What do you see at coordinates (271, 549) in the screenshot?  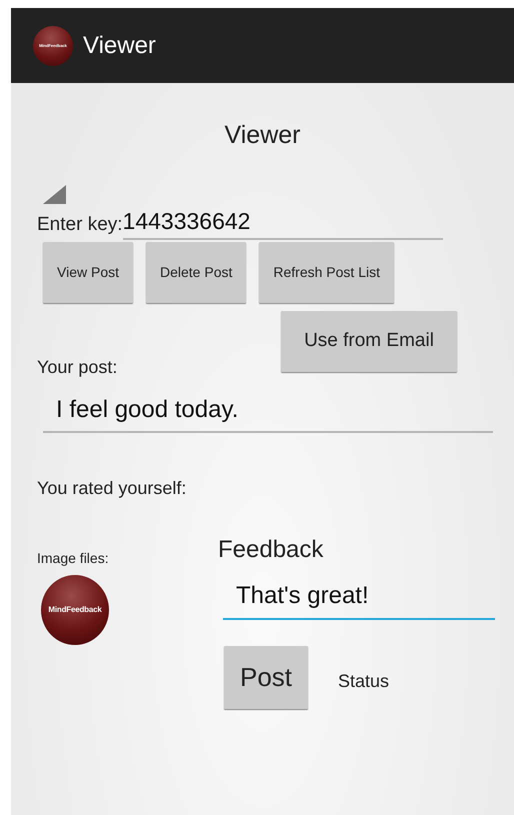 I see `feedback-label: Feedback` at bounding box center [271, 549].